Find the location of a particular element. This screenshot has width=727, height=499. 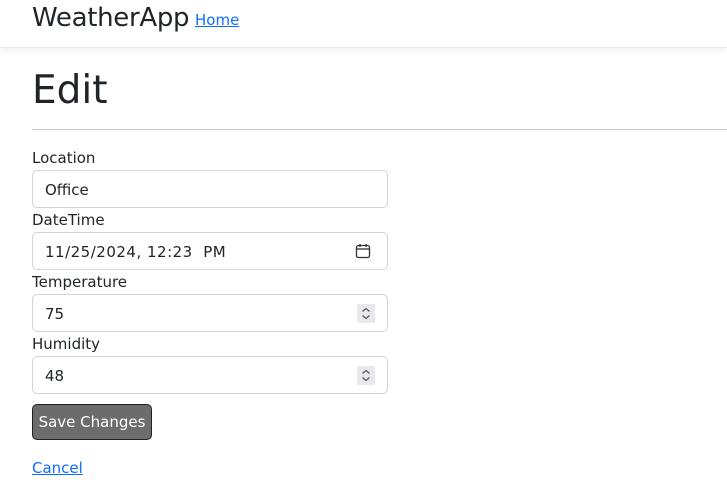

brand-logo-text: WeatherApp is located at coordinates (111, 18).